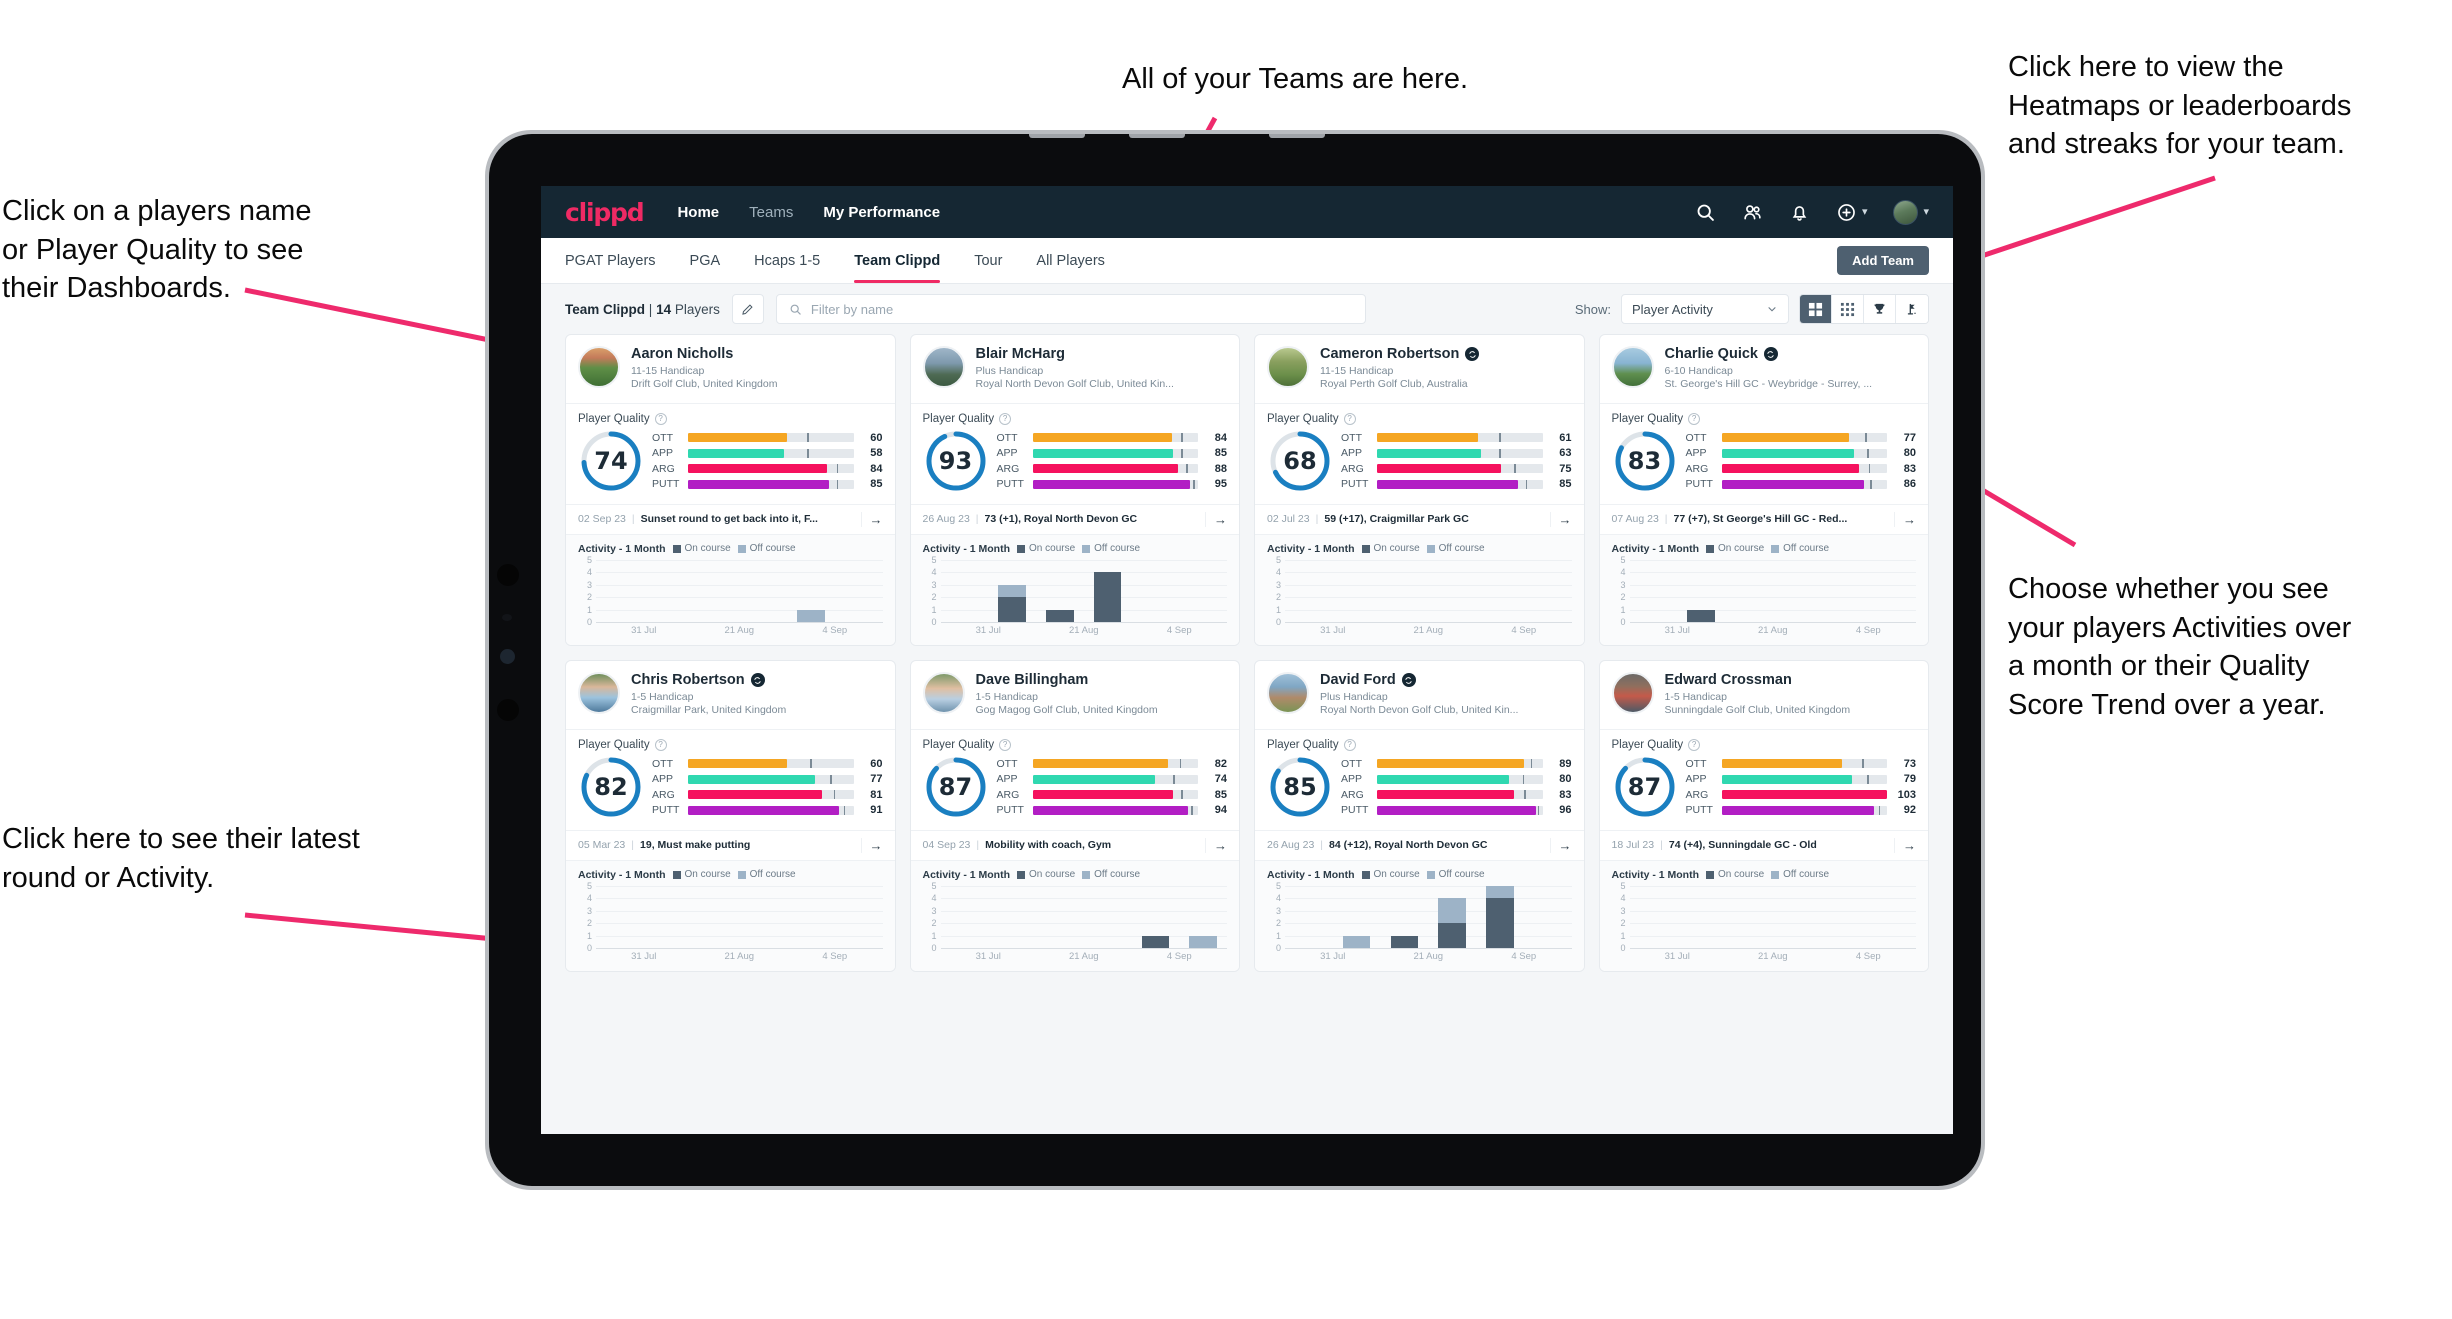 This screenshot has width=2452, height=1319. I want to click on player-quality-section: Player Quality? 87 OTT 82 APP 74 ARG 85 PUTT 94, so click(1074, 779).